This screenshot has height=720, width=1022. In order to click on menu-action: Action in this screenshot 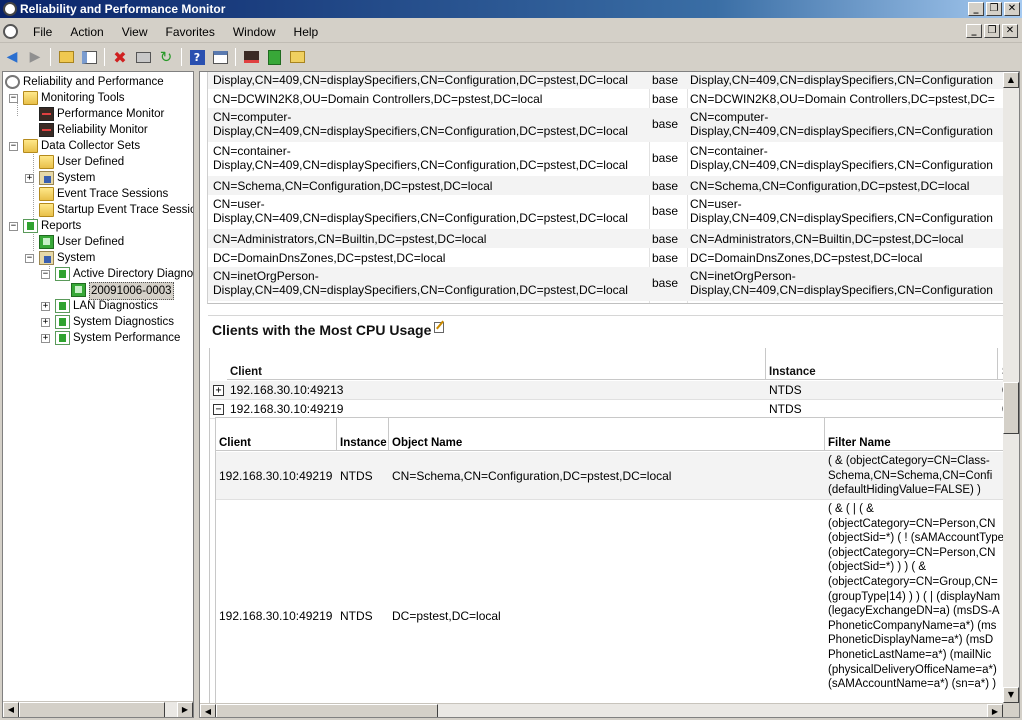, I will do `click(86, 32)`.